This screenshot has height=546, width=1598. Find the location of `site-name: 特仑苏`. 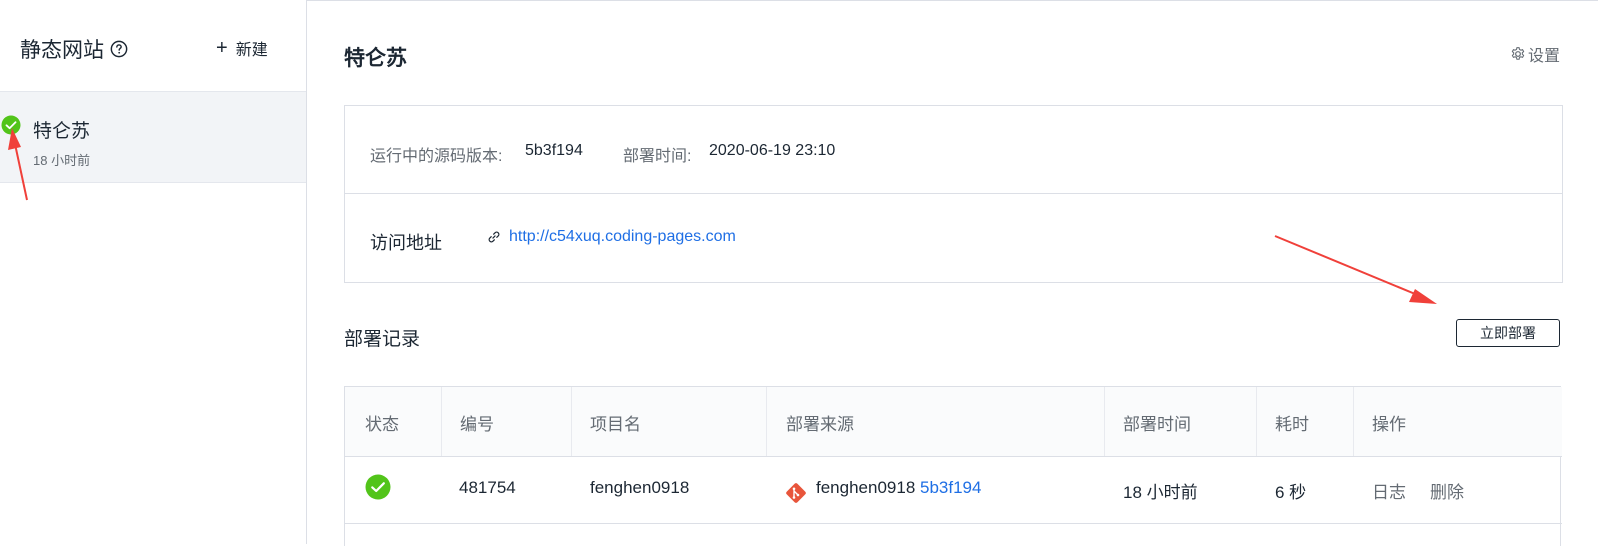

site-name: 特仑苏 is located at coordinates (62, 131).